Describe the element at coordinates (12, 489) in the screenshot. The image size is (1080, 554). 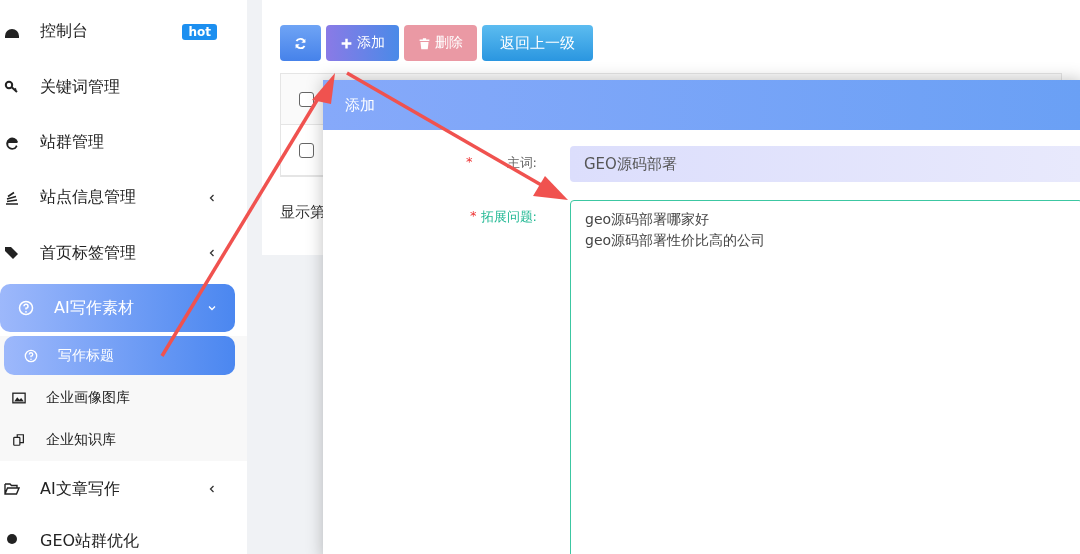
I see `folder-icon` at that location.